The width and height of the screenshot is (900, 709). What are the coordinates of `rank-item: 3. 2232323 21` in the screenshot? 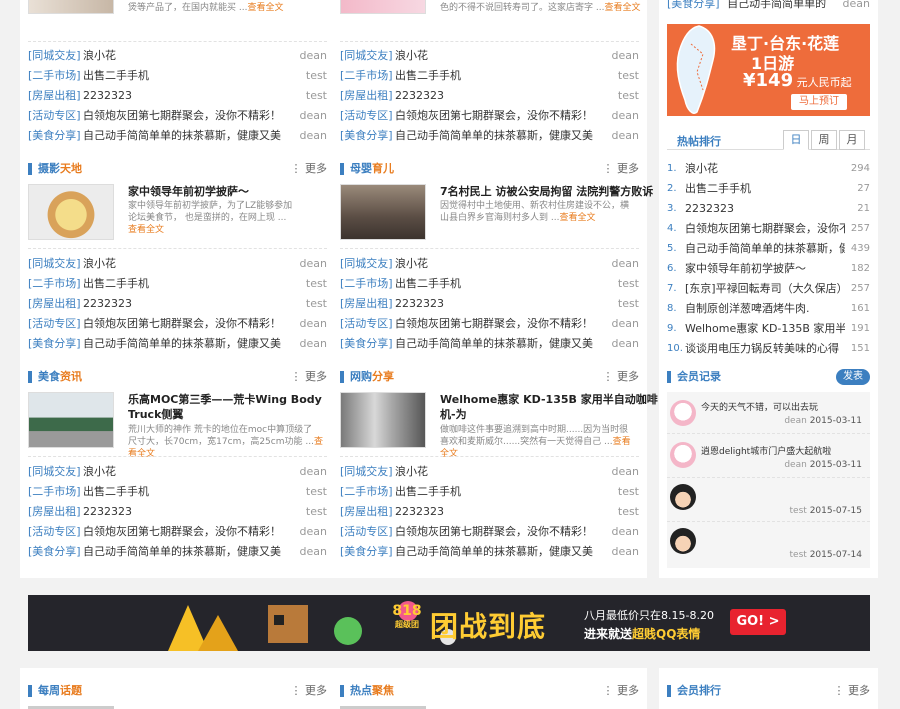 It's located at (768, 209).